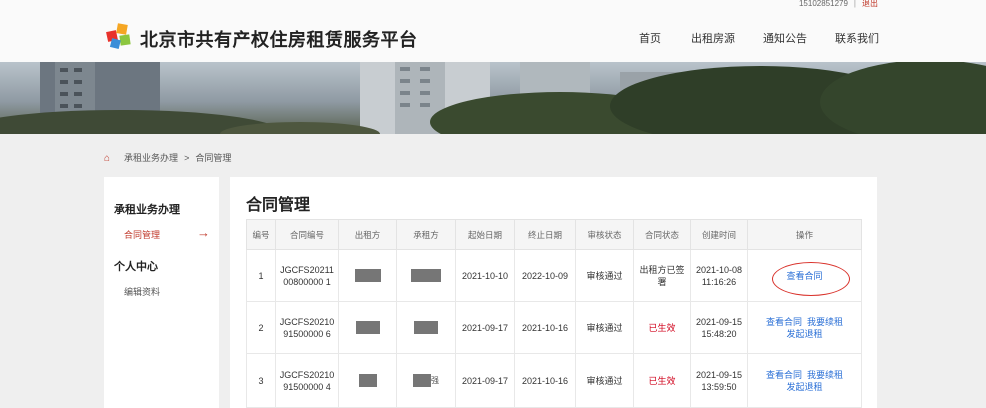  What do you see at coordinates (213, 158) in the screenshot?
I see `breadcrumb-current: 合同管理` at bounding box center [213, 158].